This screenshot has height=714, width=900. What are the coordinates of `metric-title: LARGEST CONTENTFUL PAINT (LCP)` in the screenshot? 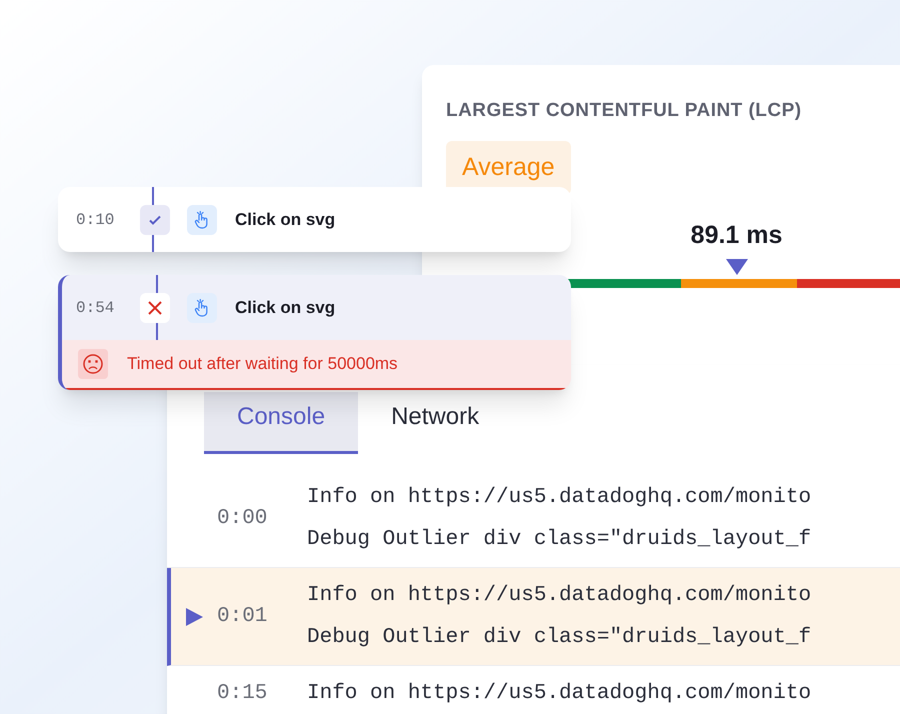 It's located at (624, 111).